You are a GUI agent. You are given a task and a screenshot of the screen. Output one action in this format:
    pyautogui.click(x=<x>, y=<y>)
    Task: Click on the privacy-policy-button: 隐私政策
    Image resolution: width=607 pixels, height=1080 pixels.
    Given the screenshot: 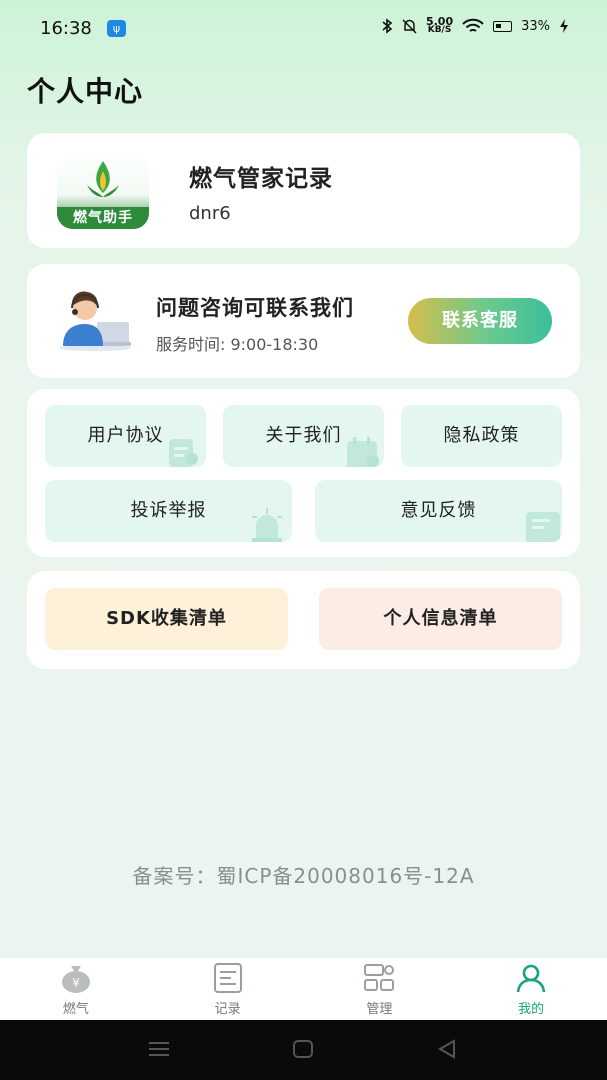 What is the action you would take?
    pyautogui.click(x=481, y=436)
    